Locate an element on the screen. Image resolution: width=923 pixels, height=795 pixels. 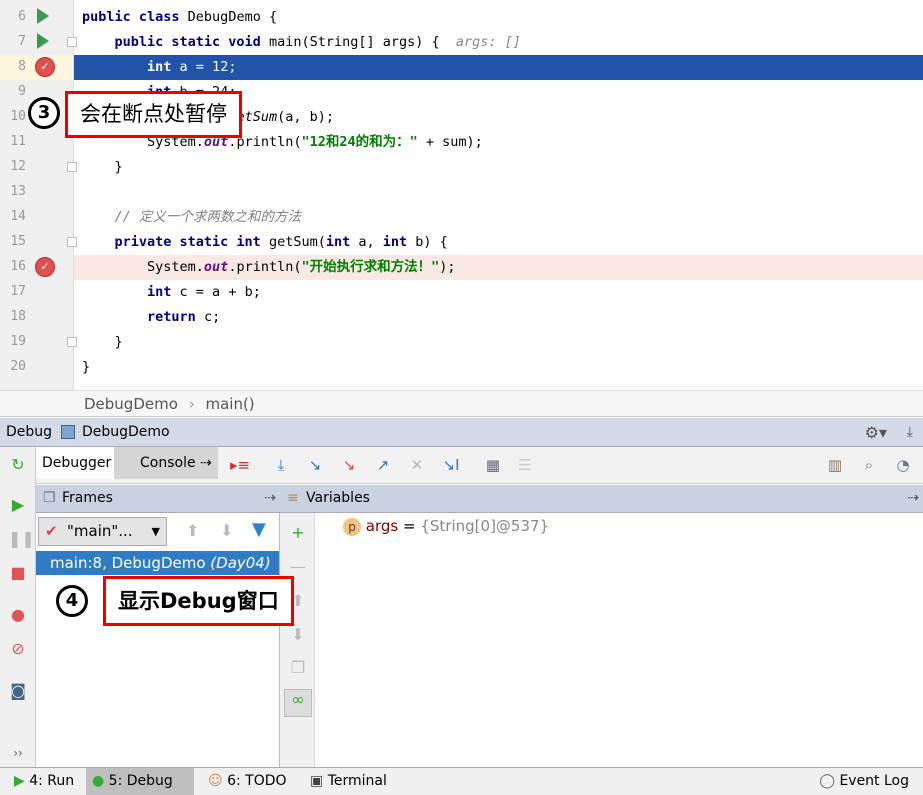
line-number: 12 is located at coordinates (18, 166).